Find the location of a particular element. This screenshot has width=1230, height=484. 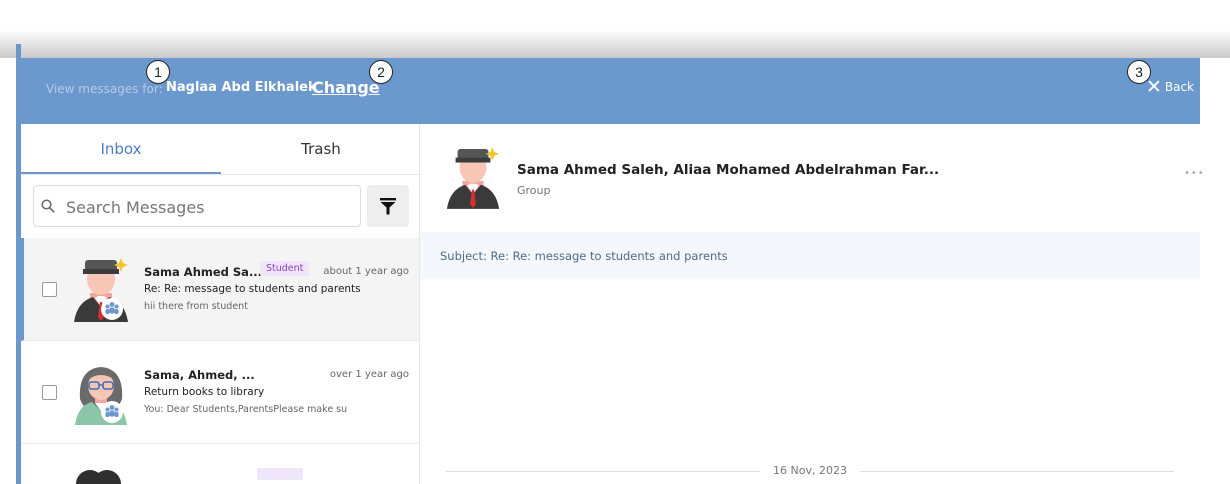

view-messages-label: View messages for: is located at coordinates (104, 89).